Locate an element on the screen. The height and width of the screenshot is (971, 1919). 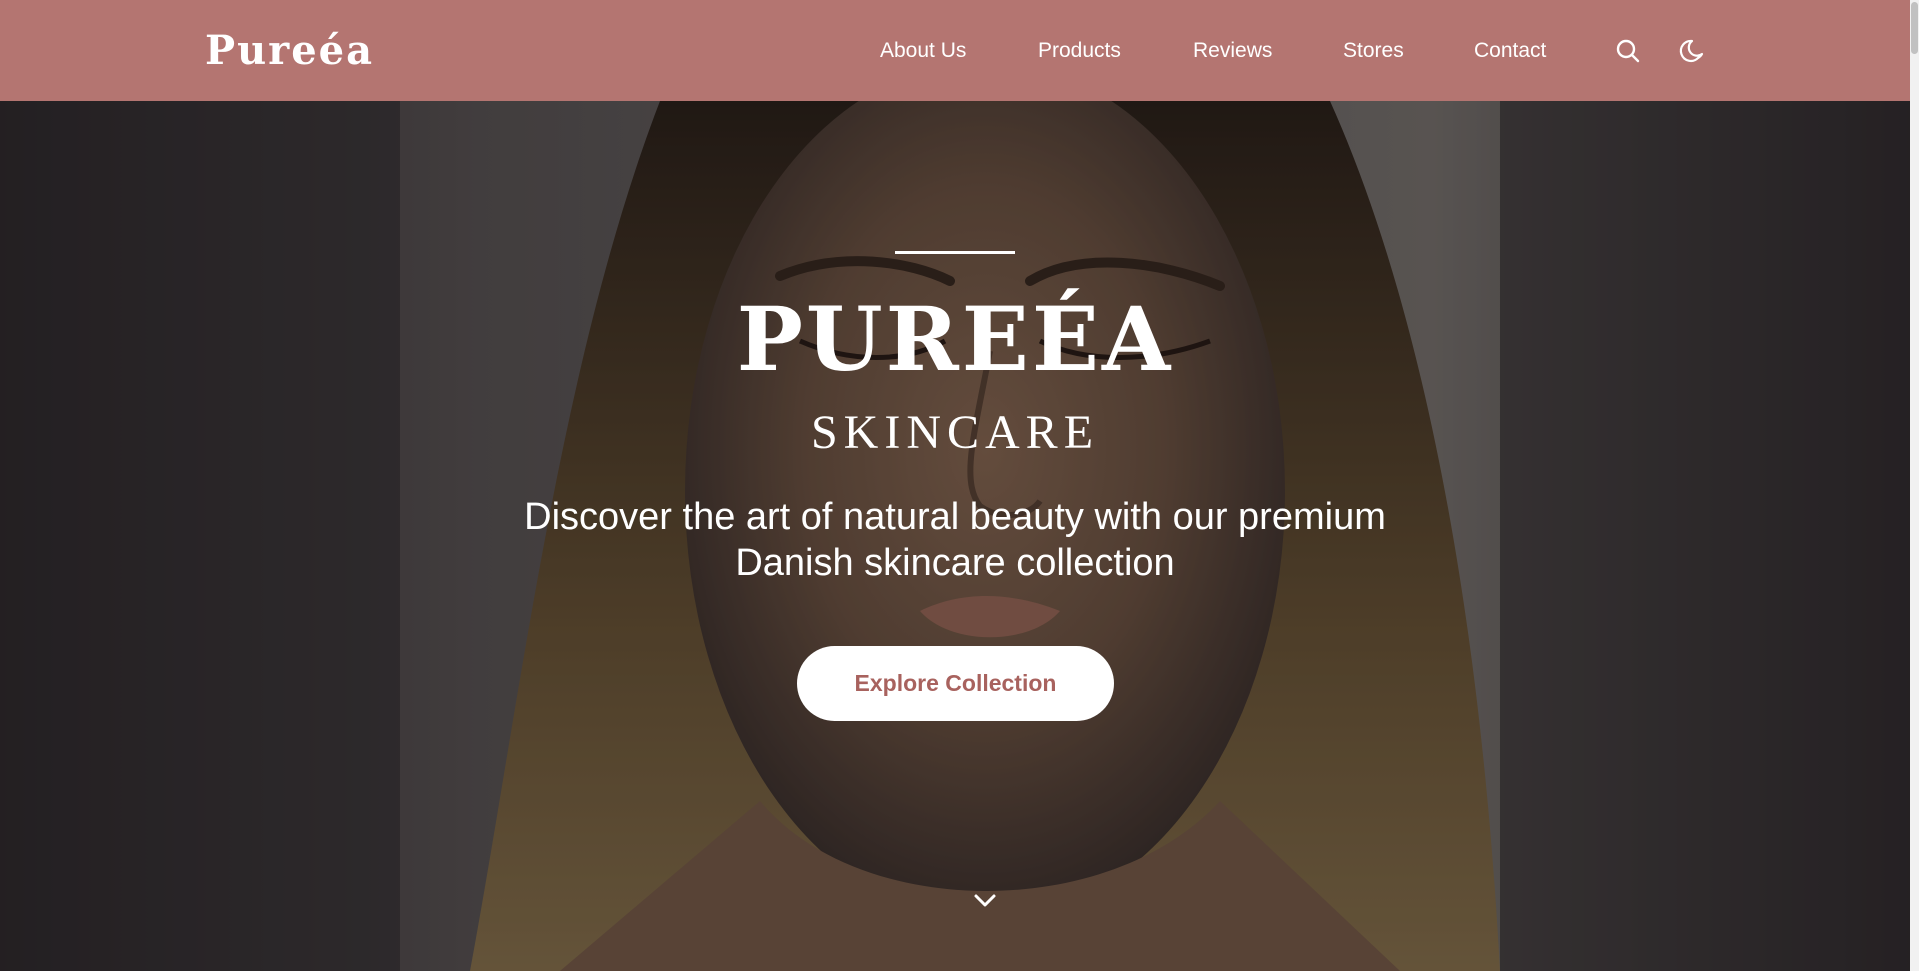
brand-logo: Pureéa is located at coordinates (289, 51).